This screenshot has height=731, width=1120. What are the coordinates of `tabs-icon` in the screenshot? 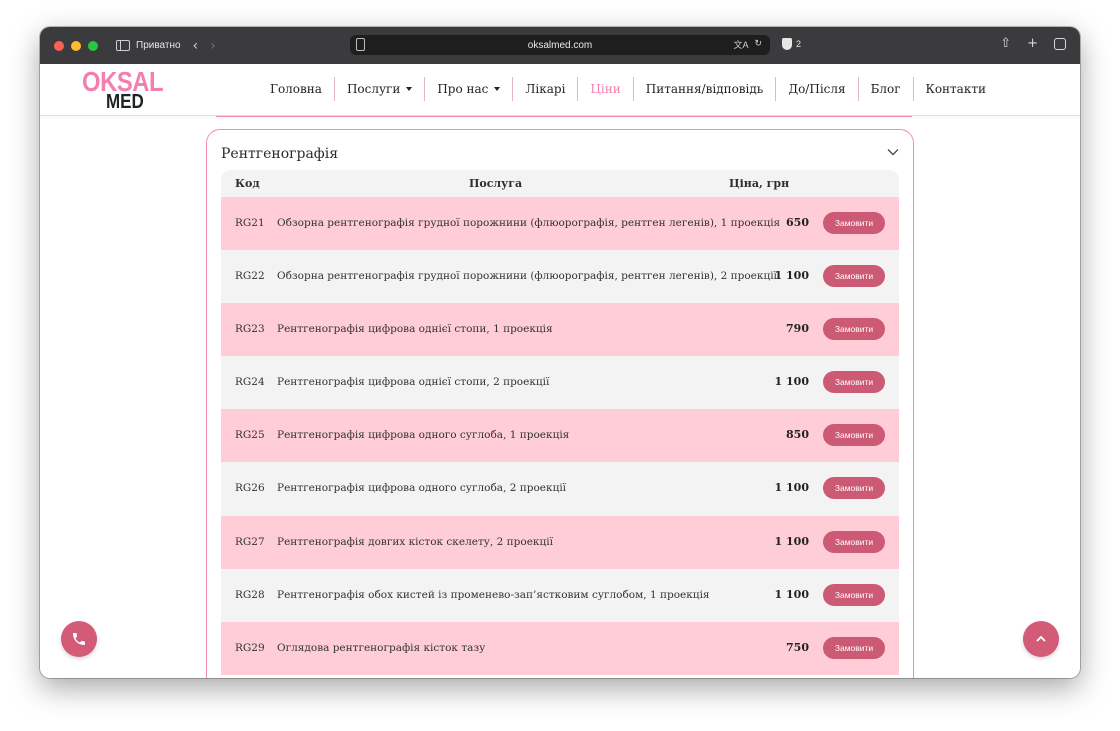 It's located at (1060, 44).